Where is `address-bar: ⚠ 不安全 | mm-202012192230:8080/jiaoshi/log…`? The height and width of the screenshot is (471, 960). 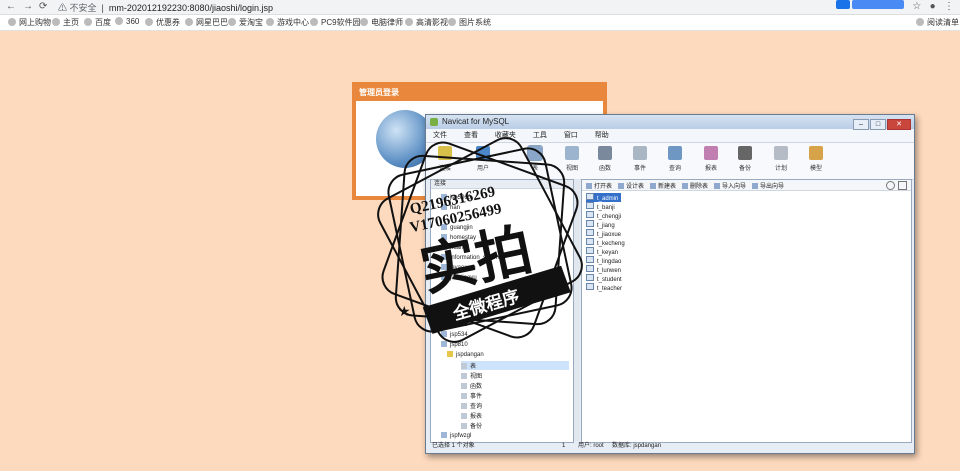 address-bar: ⚠ 不安全 | mm-202012192230:8080/jiaoshi/log… is located at coordinates (165, 7).